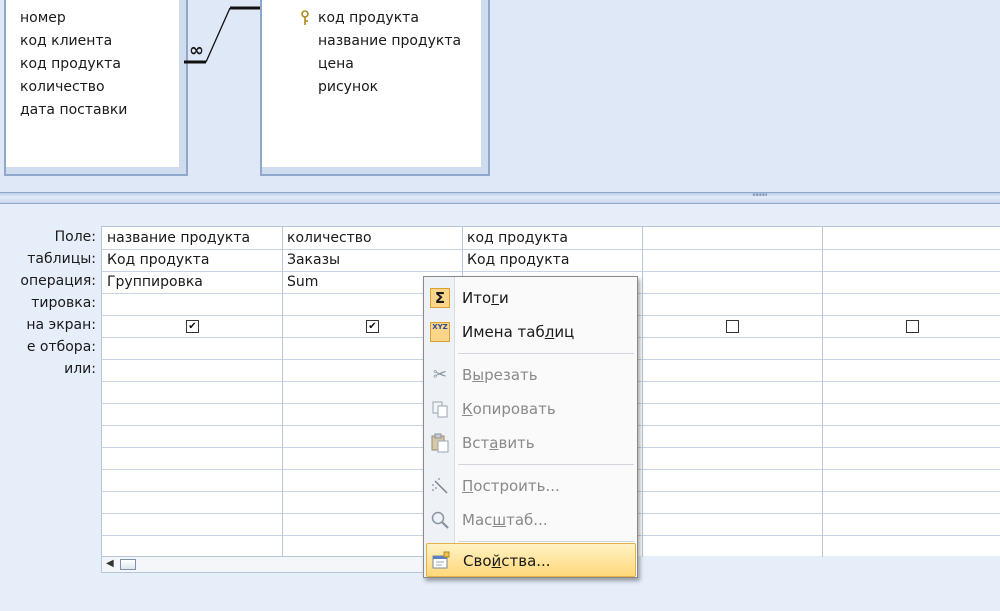  I want to click on menu-item-totals: Σ Итоги, so click(531, 298).